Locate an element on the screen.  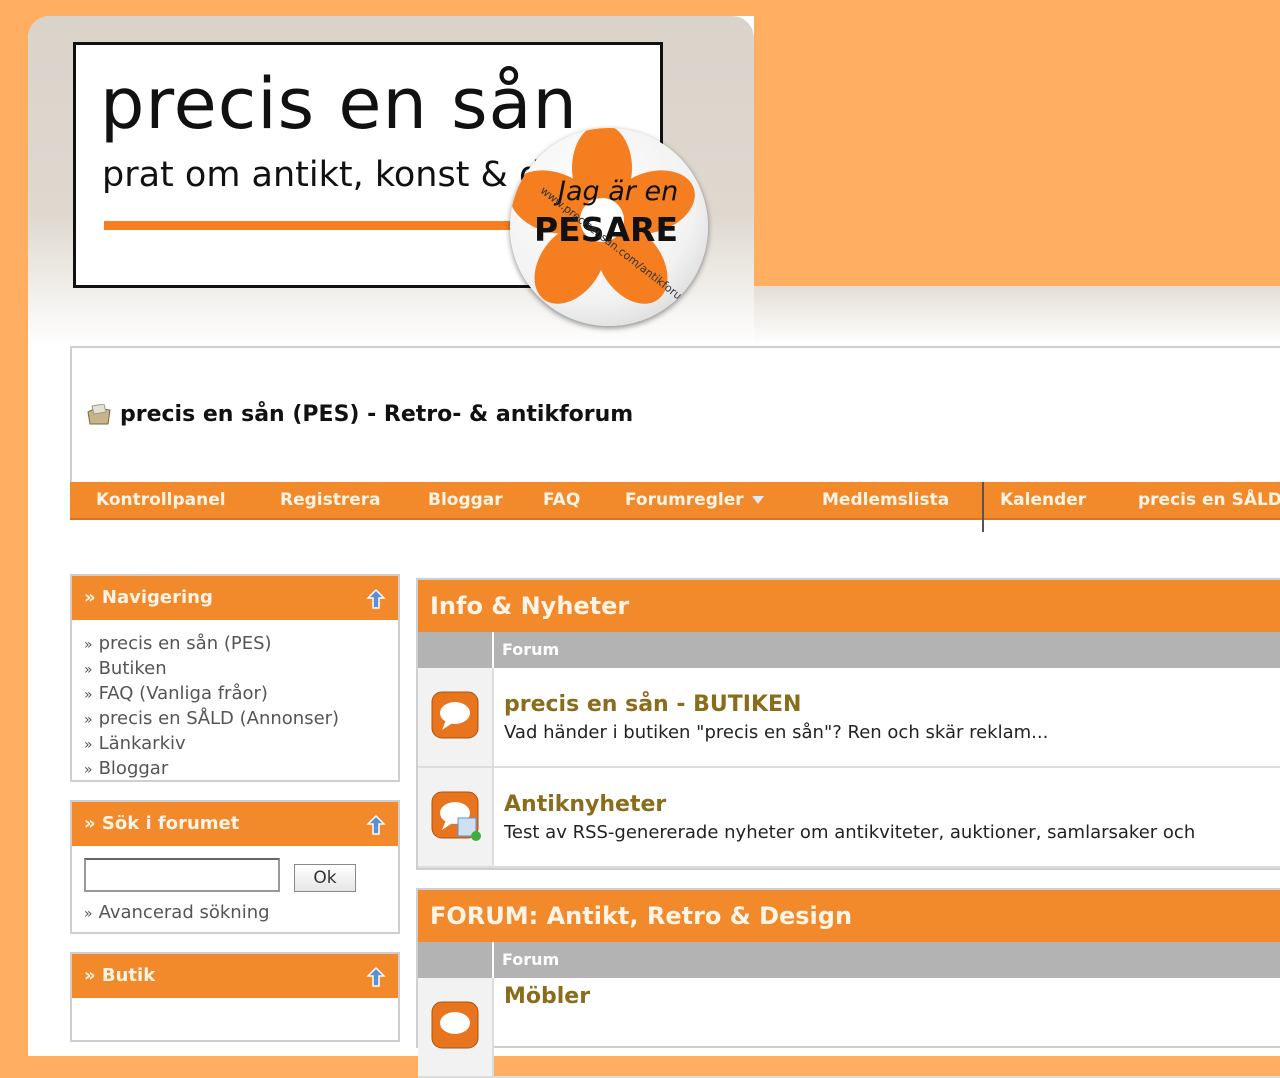
forum-row: Möbler is located at coordinates (849, 1028).